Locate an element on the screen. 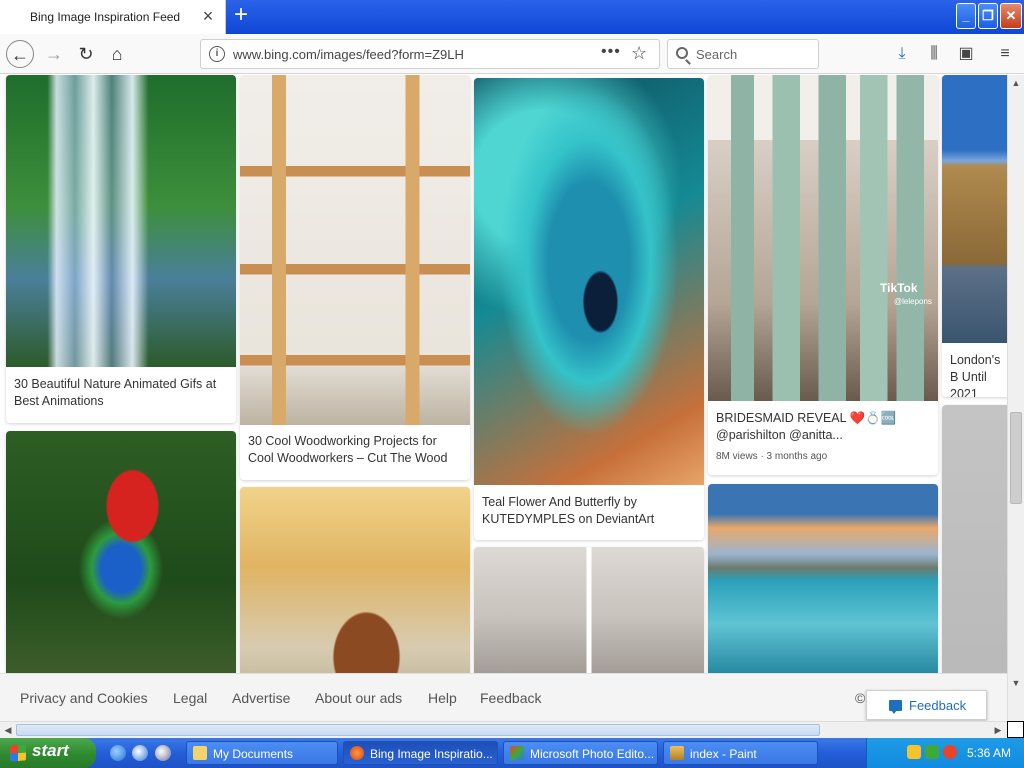  url-text: www.bing.com/images/feed?form=Z9LH is located at coordinates (348, 54).